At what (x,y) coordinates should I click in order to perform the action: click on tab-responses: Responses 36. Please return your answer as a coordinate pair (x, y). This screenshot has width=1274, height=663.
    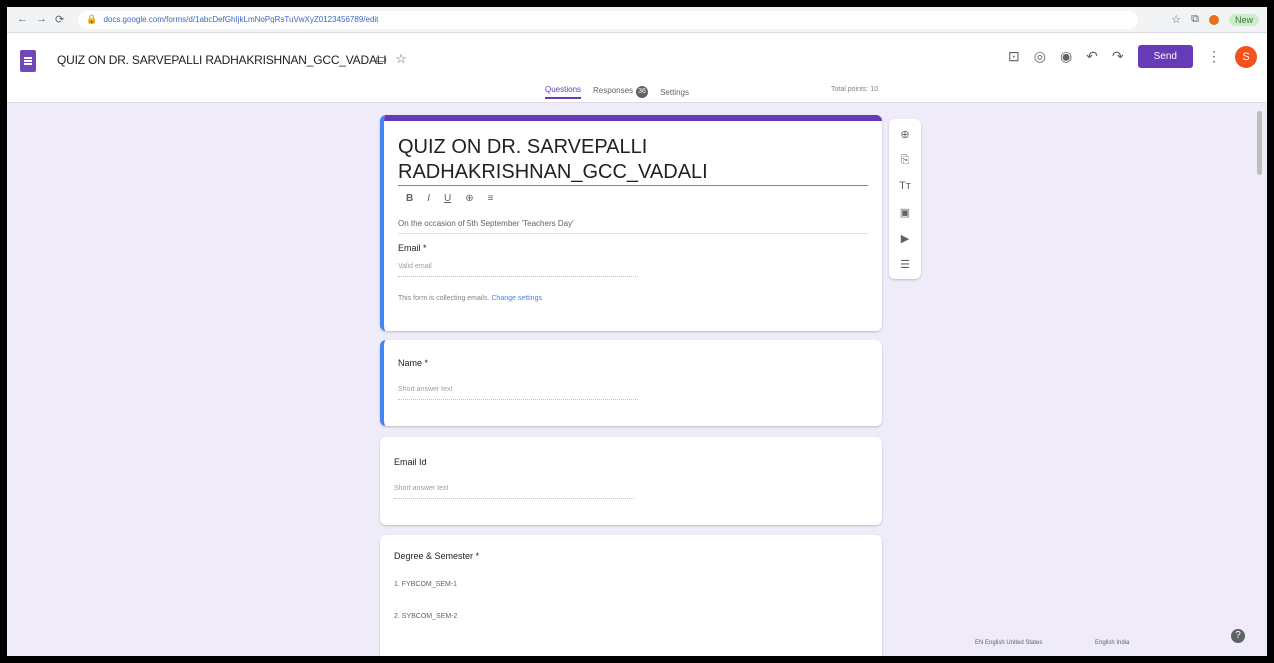
    Looking at the image, I should click on (621, 92).